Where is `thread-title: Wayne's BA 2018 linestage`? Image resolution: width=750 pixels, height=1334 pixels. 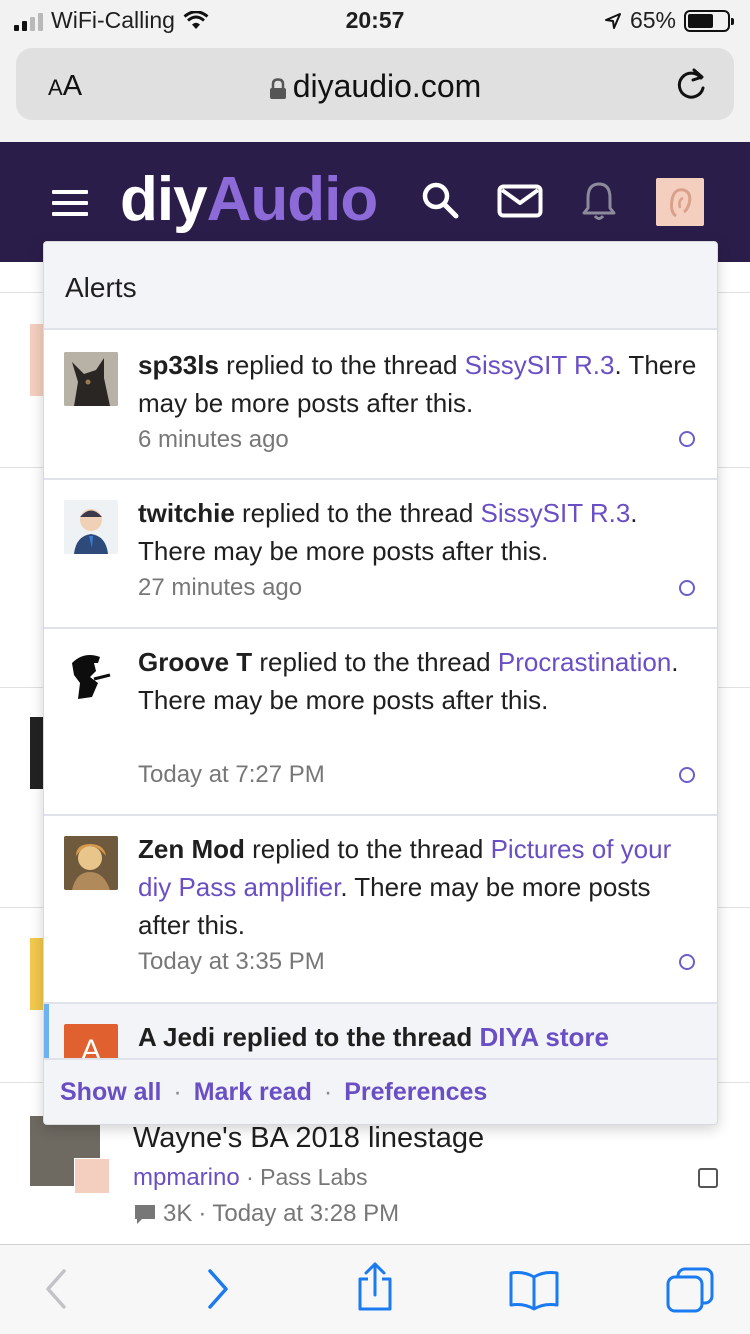 thread-title: Wayne's BA 2018 linestage is located at coordinates (308, 1138).